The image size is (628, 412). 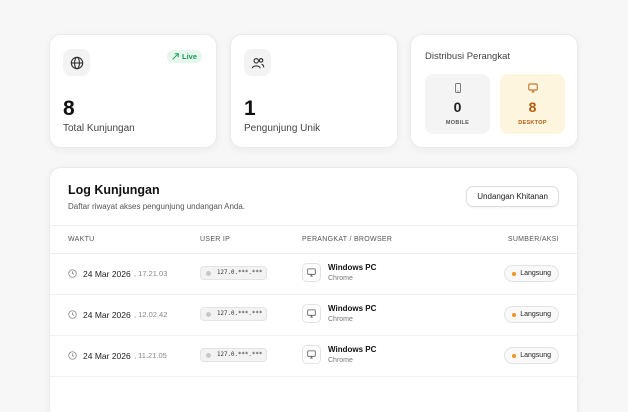 What do you see at coordinates (457, 107) in the screenshot?
I see `mobile-count: 0` at bounding box center [457, 107].